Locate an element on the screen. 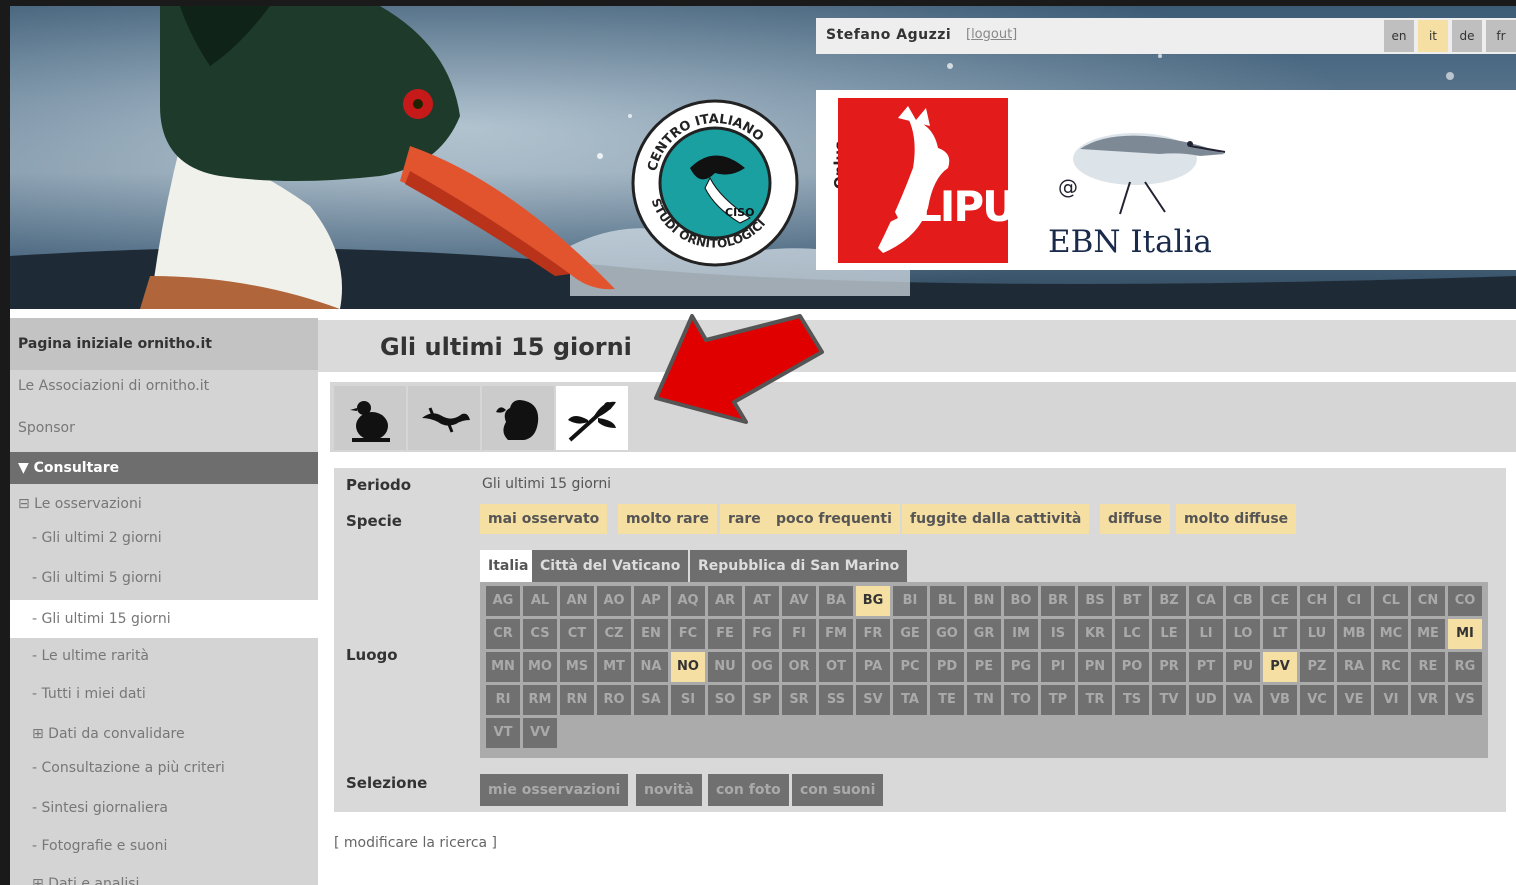 This screenshot has height=885, width=1516. ciso-logo: CENTRO ITALIANO STUDI ORNITOLOGICI CISO is located at coordinates (715, 183).